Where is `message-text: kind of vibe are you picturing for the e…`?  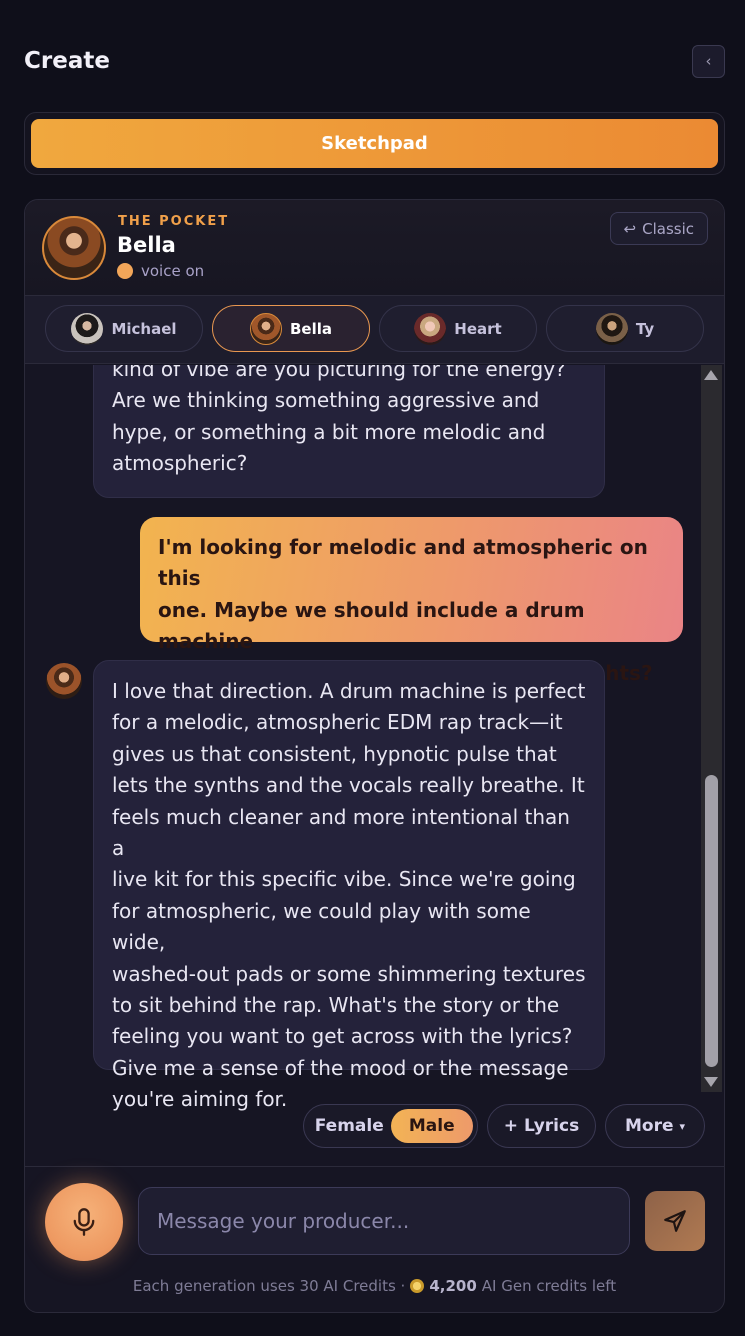
message-text: kind of vibe are you picturing for the e… is located at coordinates (339, 420).